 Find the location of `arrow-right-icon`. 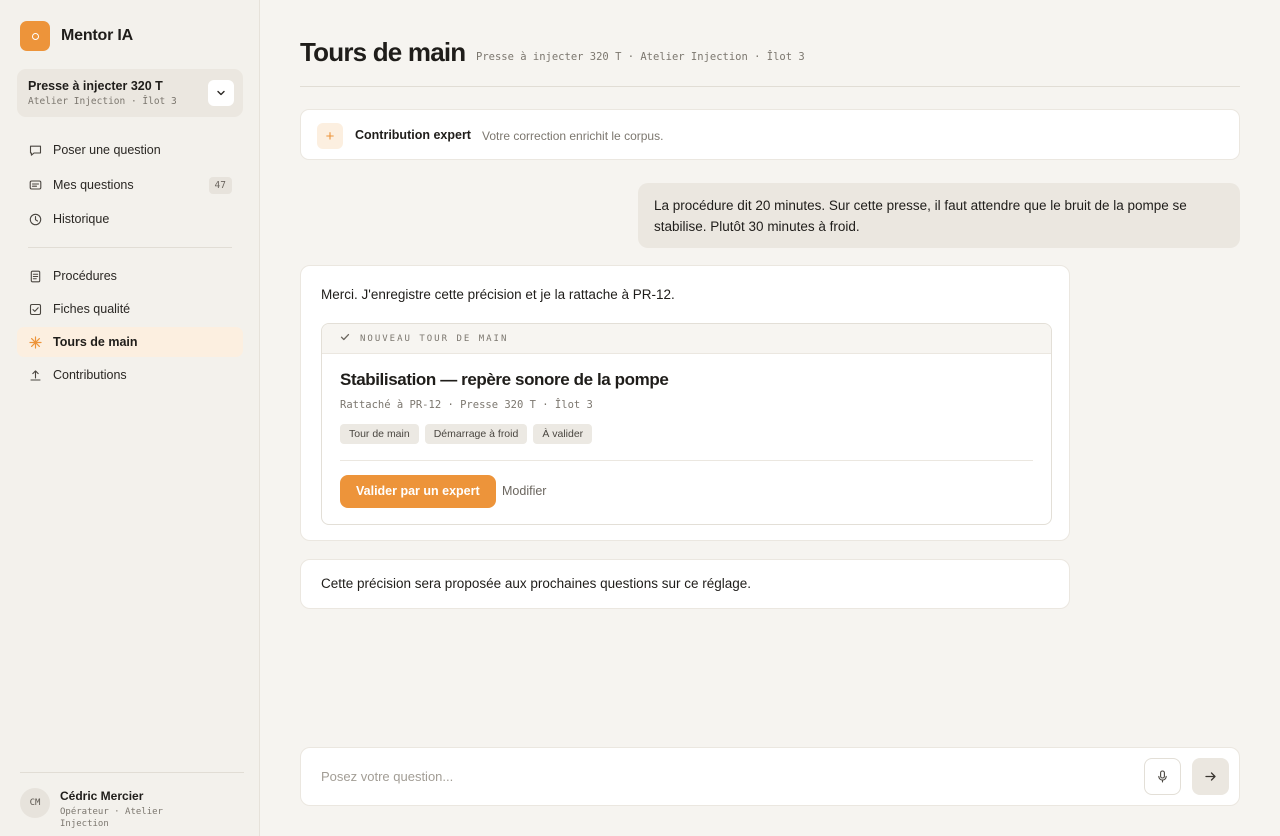

arrow-right-icon is located at coordinates (1210, 776).